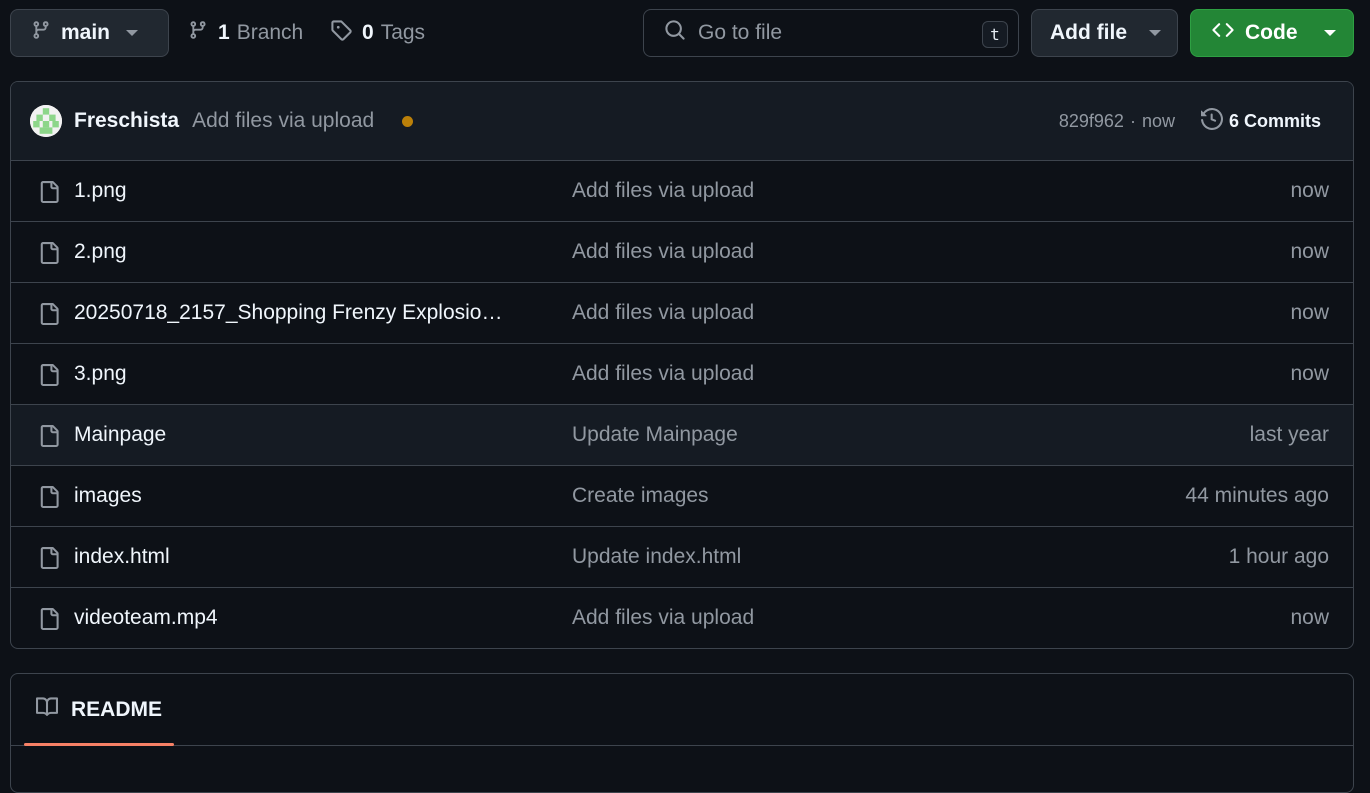 The height and width of the screenshot is (793, 1370). What do you see at coordinates (682, 710) in the screenshot?
I see `readme-header: README` at bounding box center [682, 710].